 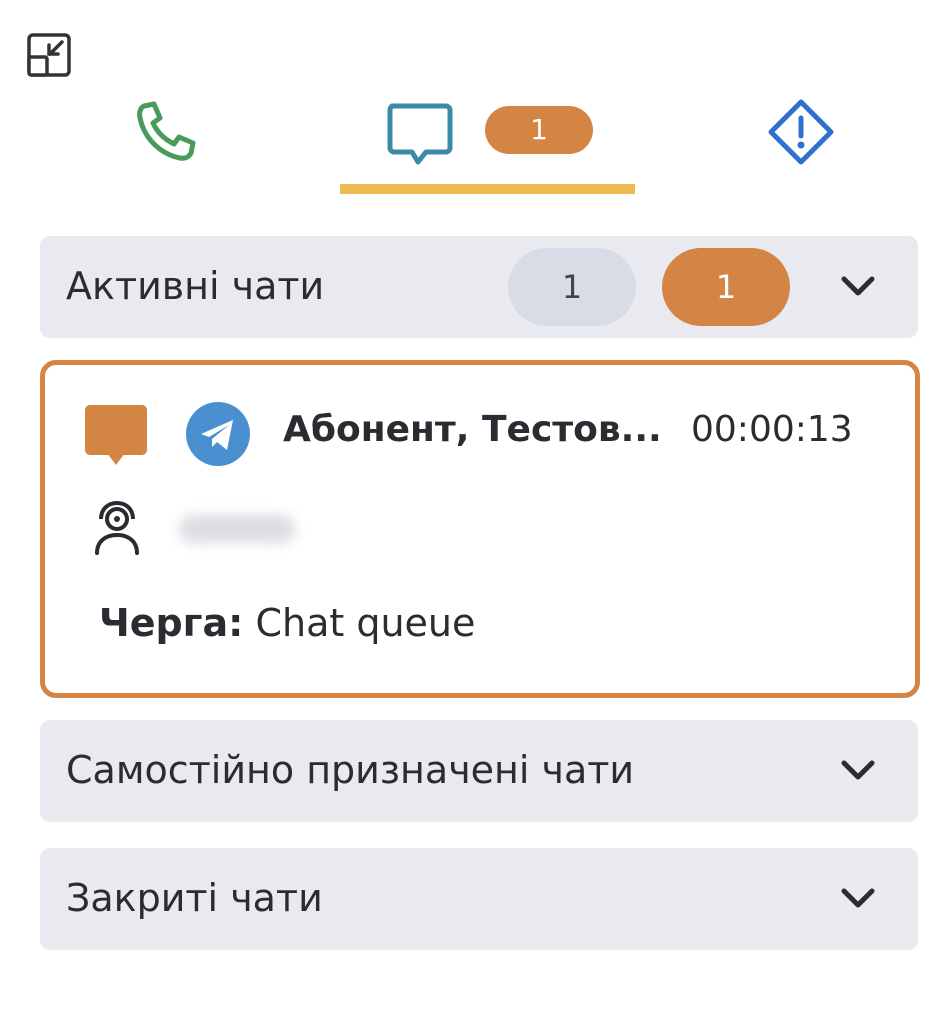 I want to click on minimize-icon, so click(x=49, y=55).